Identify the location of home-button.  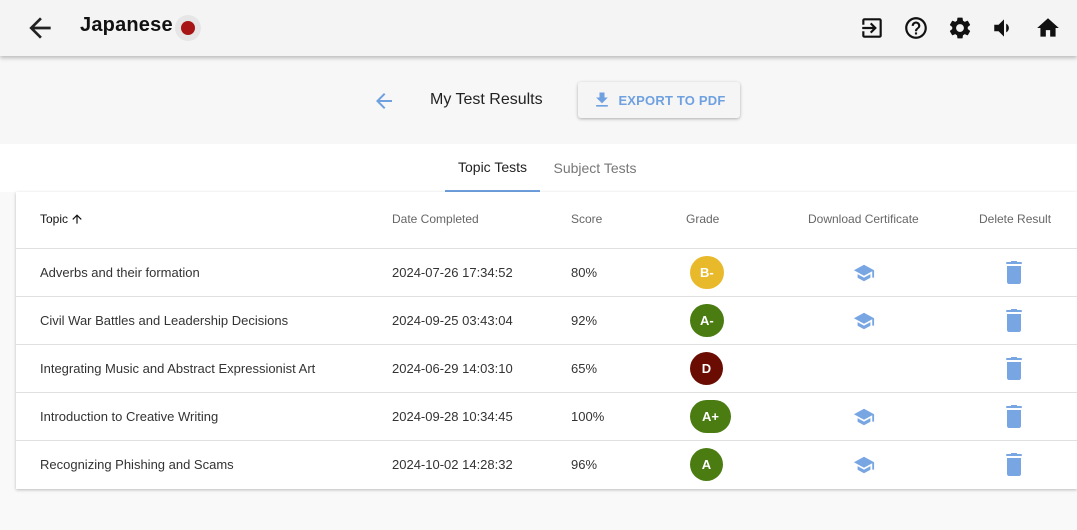
(1048, 28).